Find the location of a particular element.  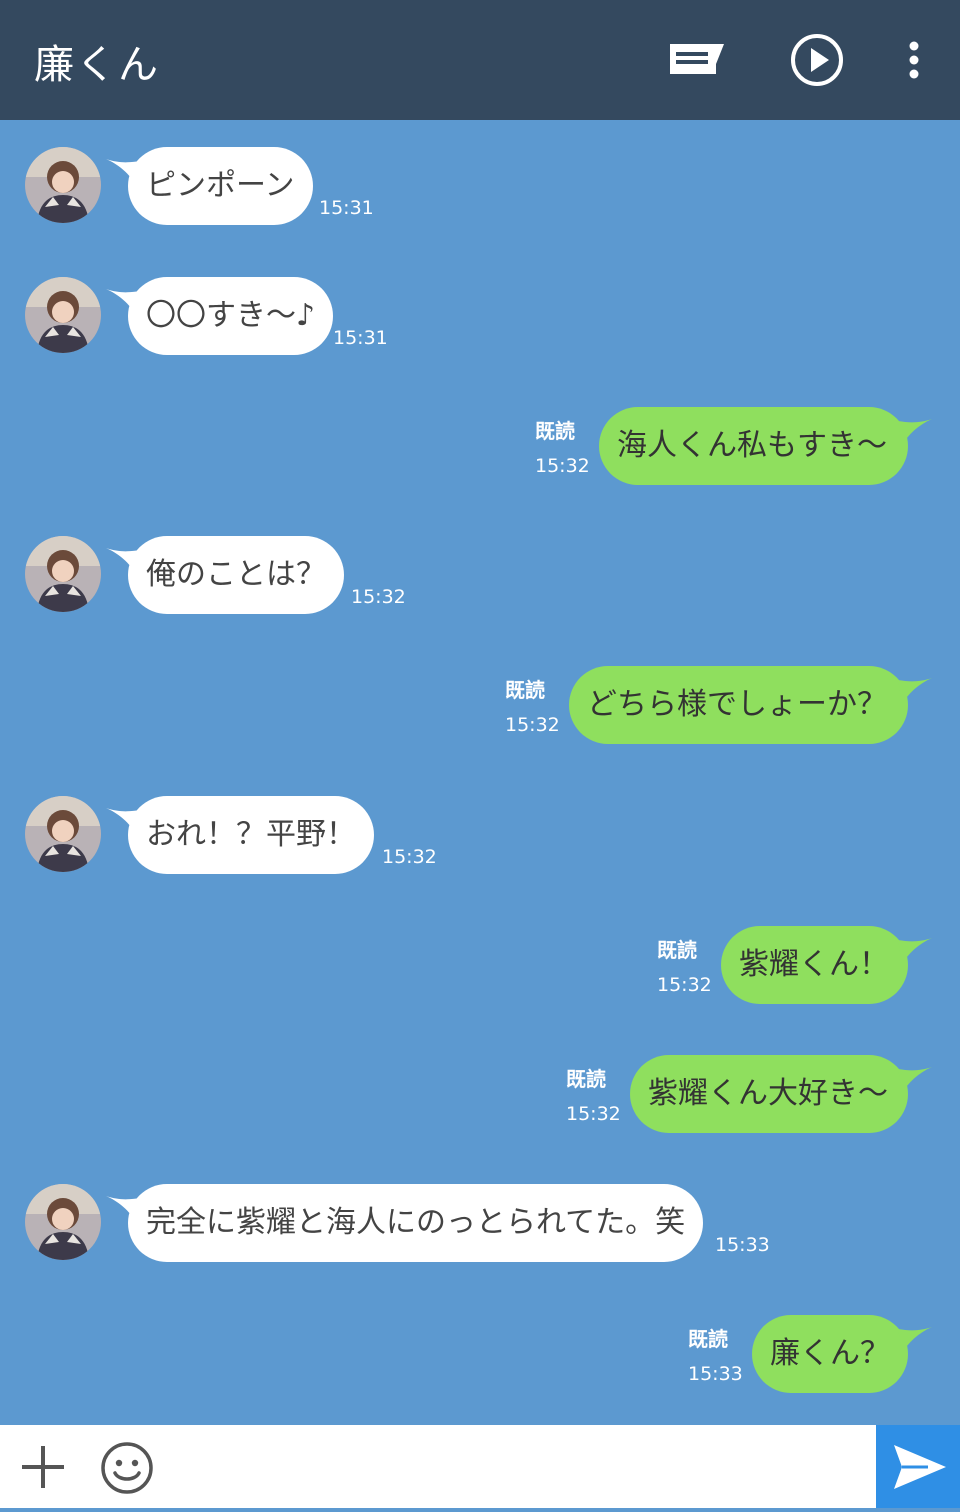

send-button is located at coordinates (918, 1466).